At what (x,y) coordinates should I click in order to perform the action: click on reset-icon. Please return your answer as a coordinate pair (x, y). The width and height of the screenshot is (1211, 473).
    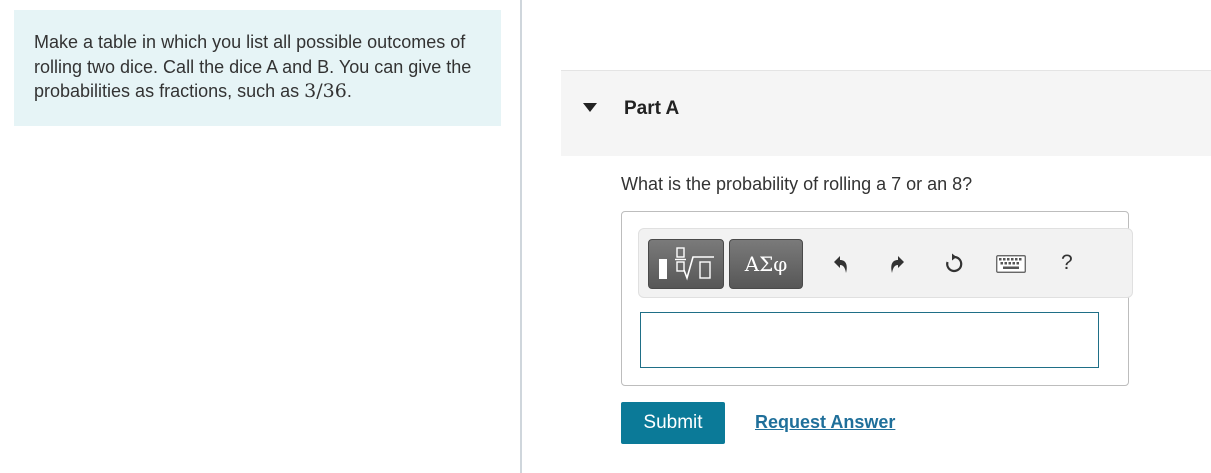
    Looking at the image, I should click on (954, 264).